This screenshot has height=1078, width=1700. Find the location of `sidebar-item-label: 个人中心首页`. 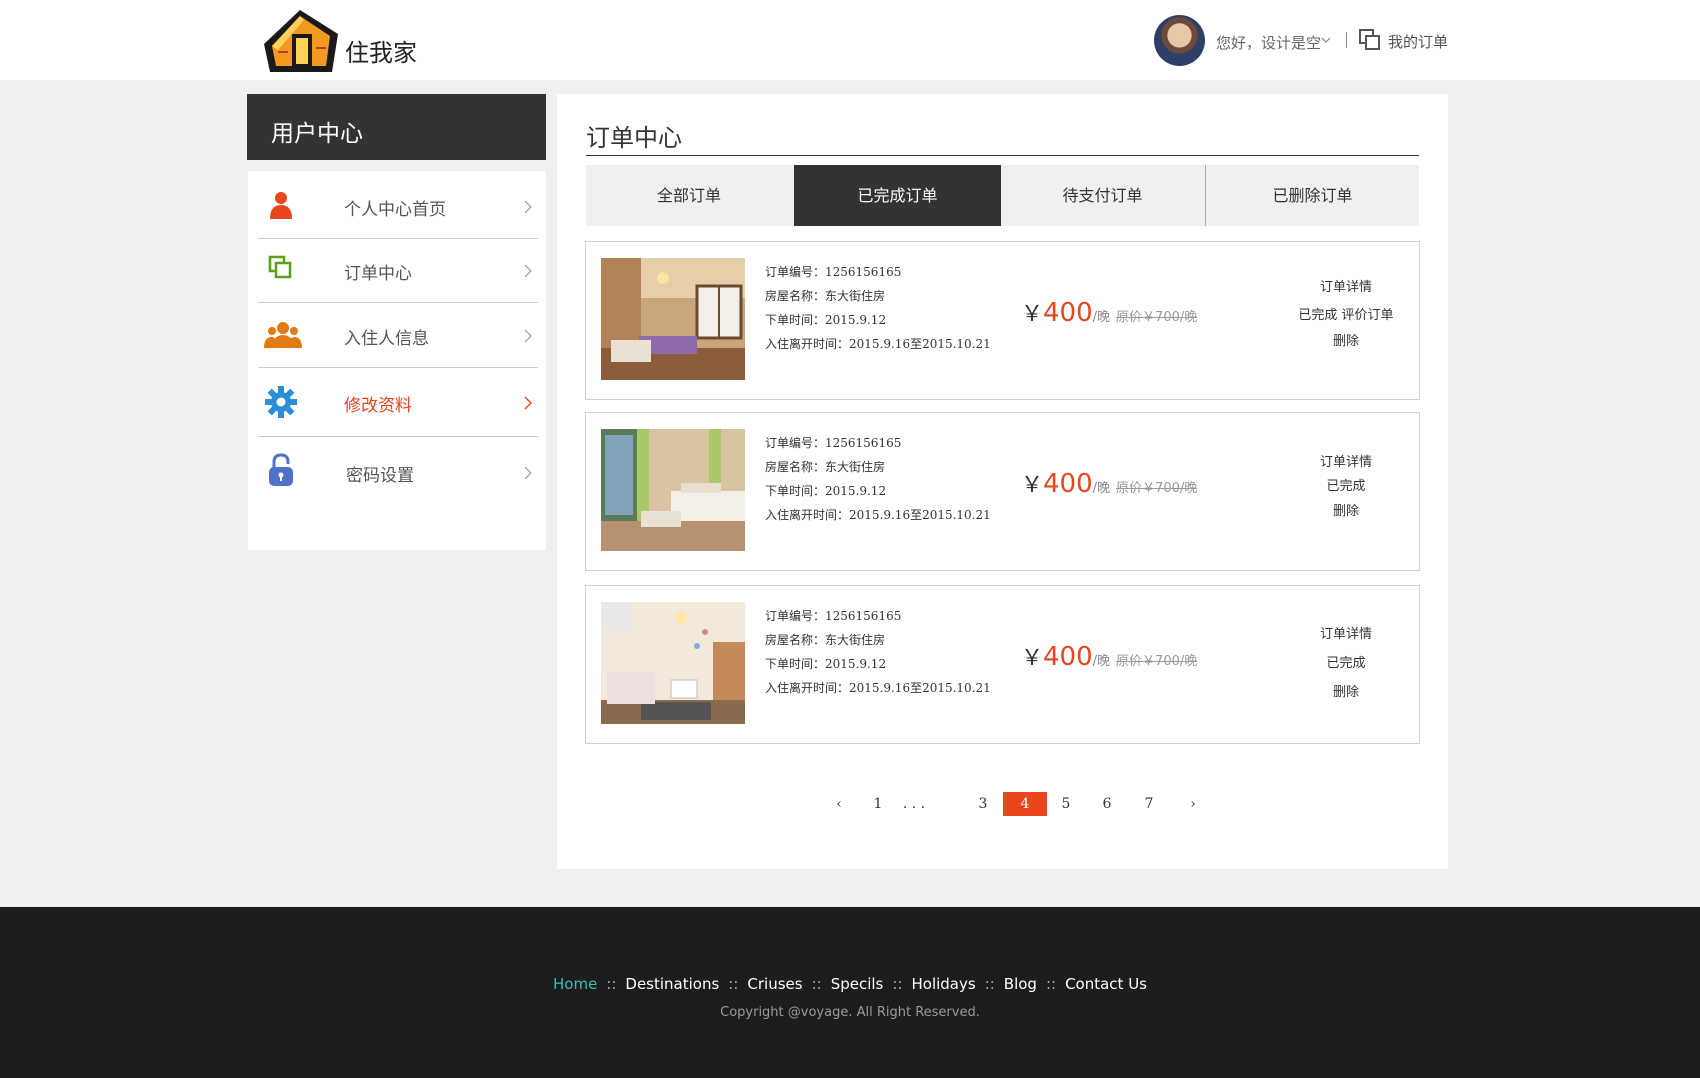

sidebar-item-label: 个人中心首页 is located at coordinates (395, 210).